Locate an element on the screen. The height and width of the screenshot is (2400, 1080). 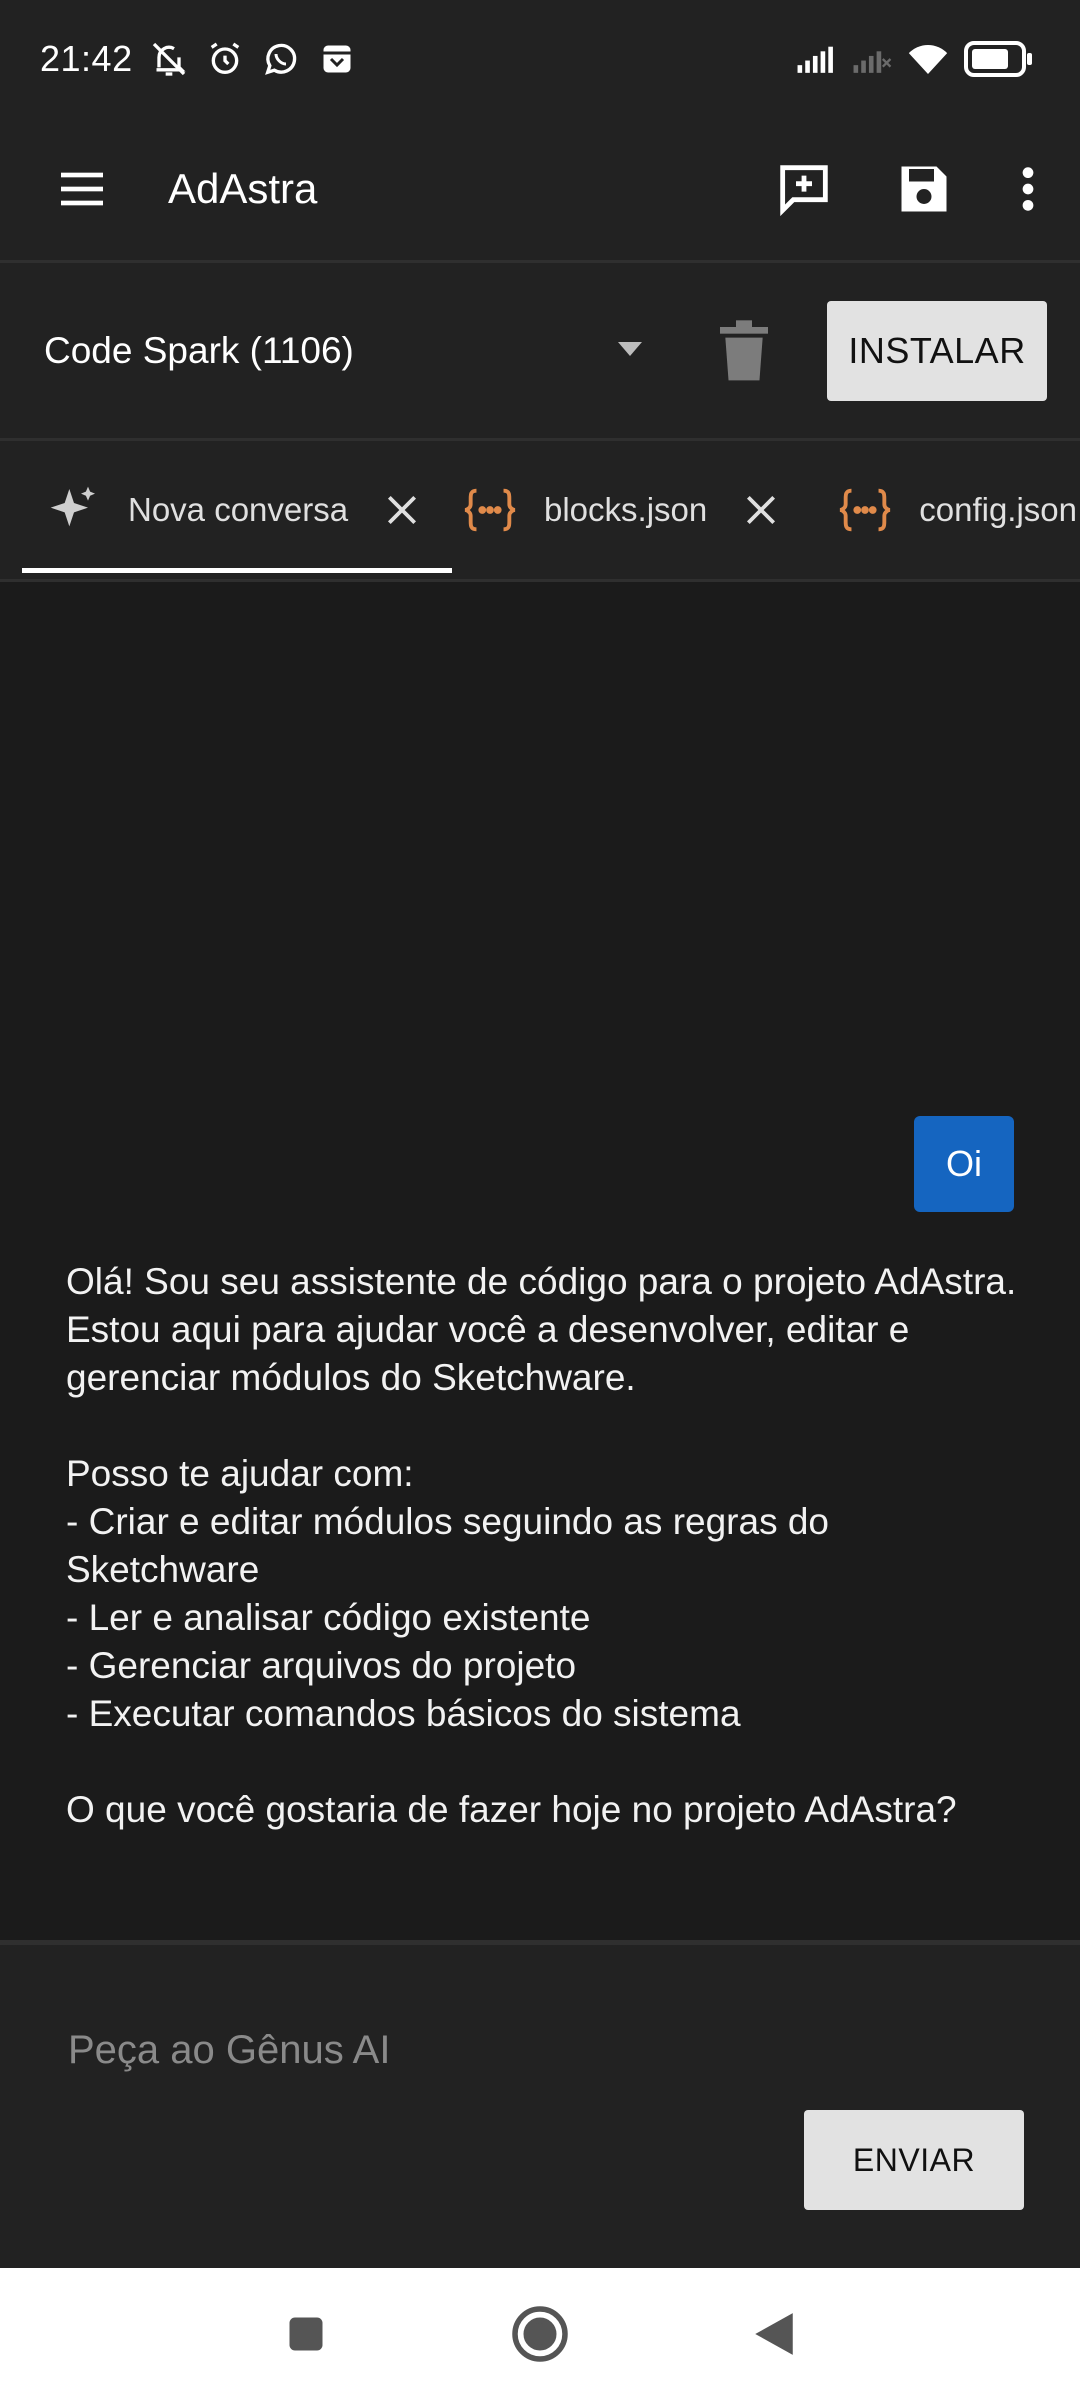
more-vert-icon is located at coordinates (1028, 189).